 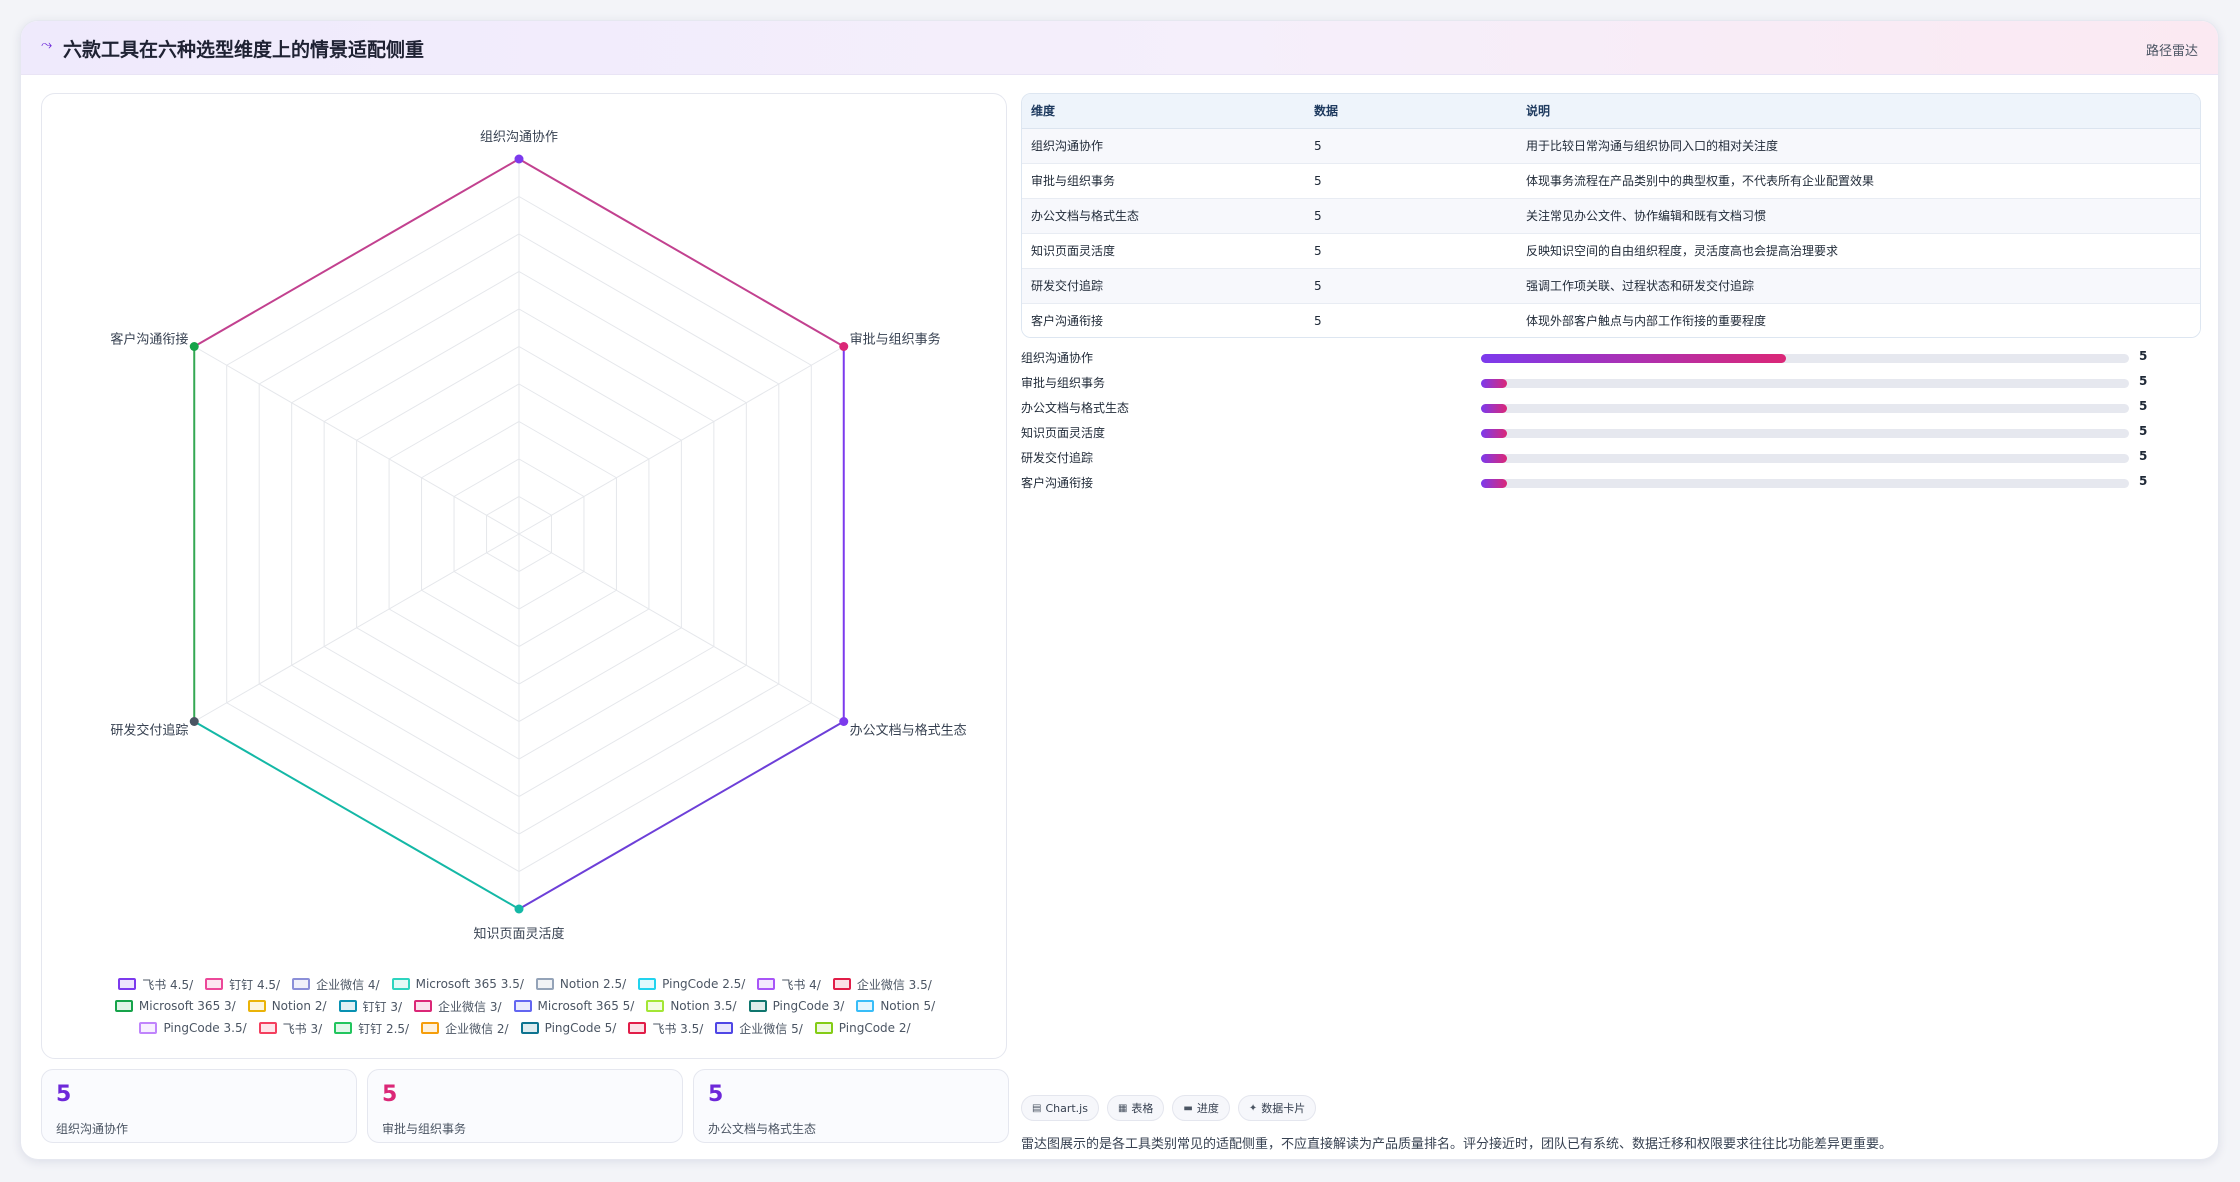 What do you see at coordinates (586, 1006) in the screenshot?
I see `legend-label: Microsoft 365 5/` at bounding box center [586, 1006].